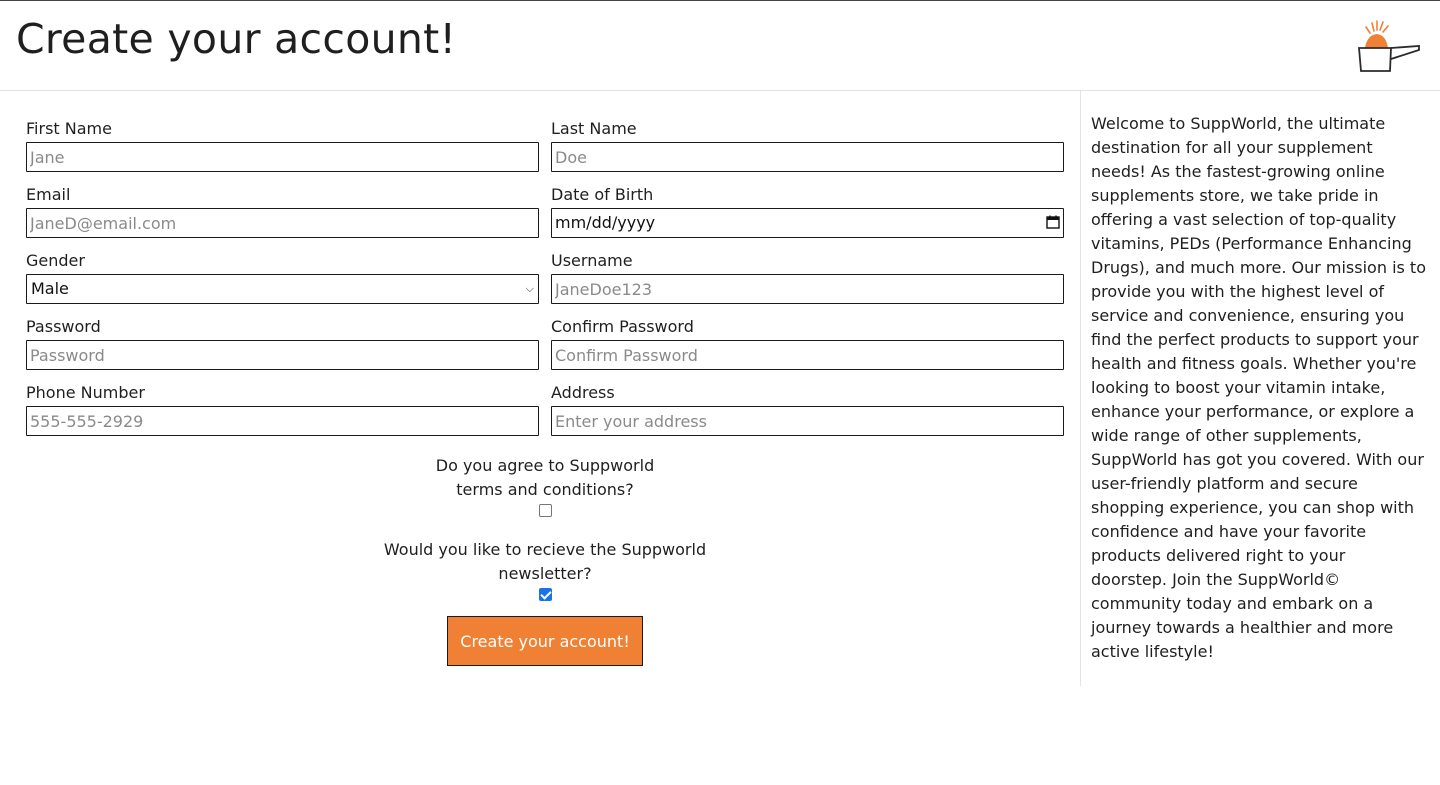 The image size is (1440, 785). What do you see at coordinates (545, 510) in the screenshot?
I see `terms-checkbox` at bounding box center [545, 510].